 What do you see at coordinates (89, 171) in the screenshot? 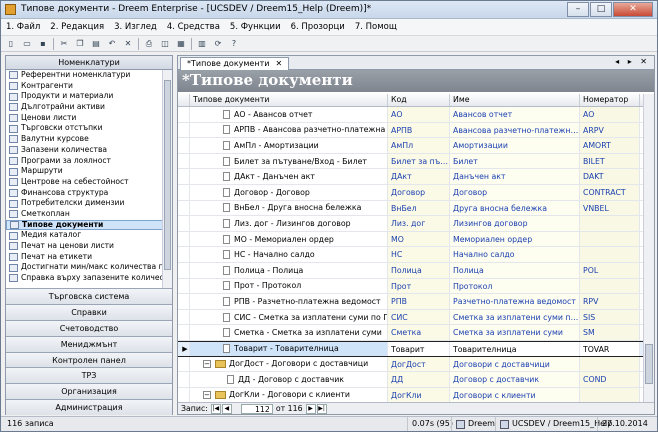
I see `nav-item: Маршрути` at bounding box center [89, 171].